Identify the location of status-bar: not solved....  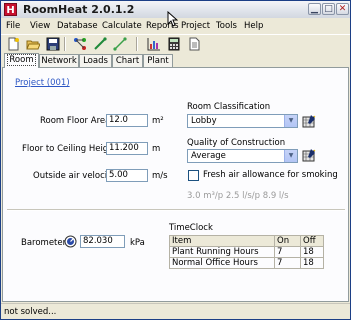
(175, 311).